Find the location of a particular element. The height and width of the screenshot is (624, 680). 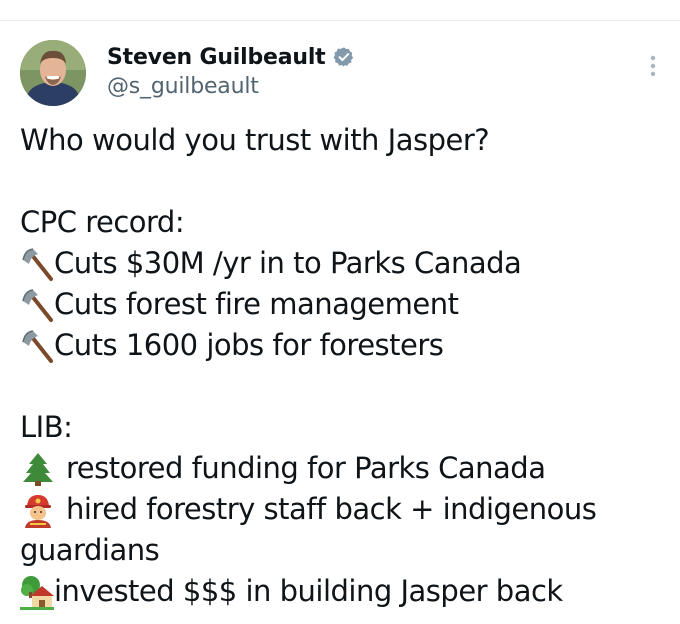

handle: @s_guilbeault is located at coordinates (231, 86).